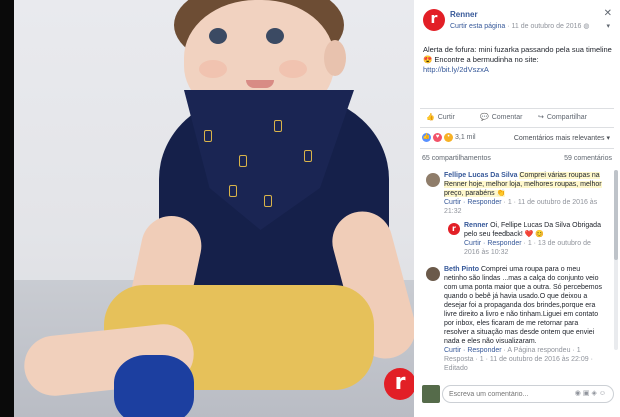 The image size is (620, 417). I want to click on wow-reaction-icon: •, so click(448, 137).